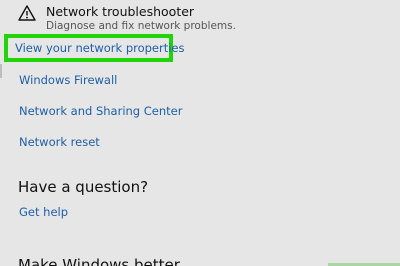 Image resolution: width=400 pixels, height=266 pixels. Describe the element at coordinates (83, 187) in the screenshot. I see `question-heading: Have a question?` at that location.